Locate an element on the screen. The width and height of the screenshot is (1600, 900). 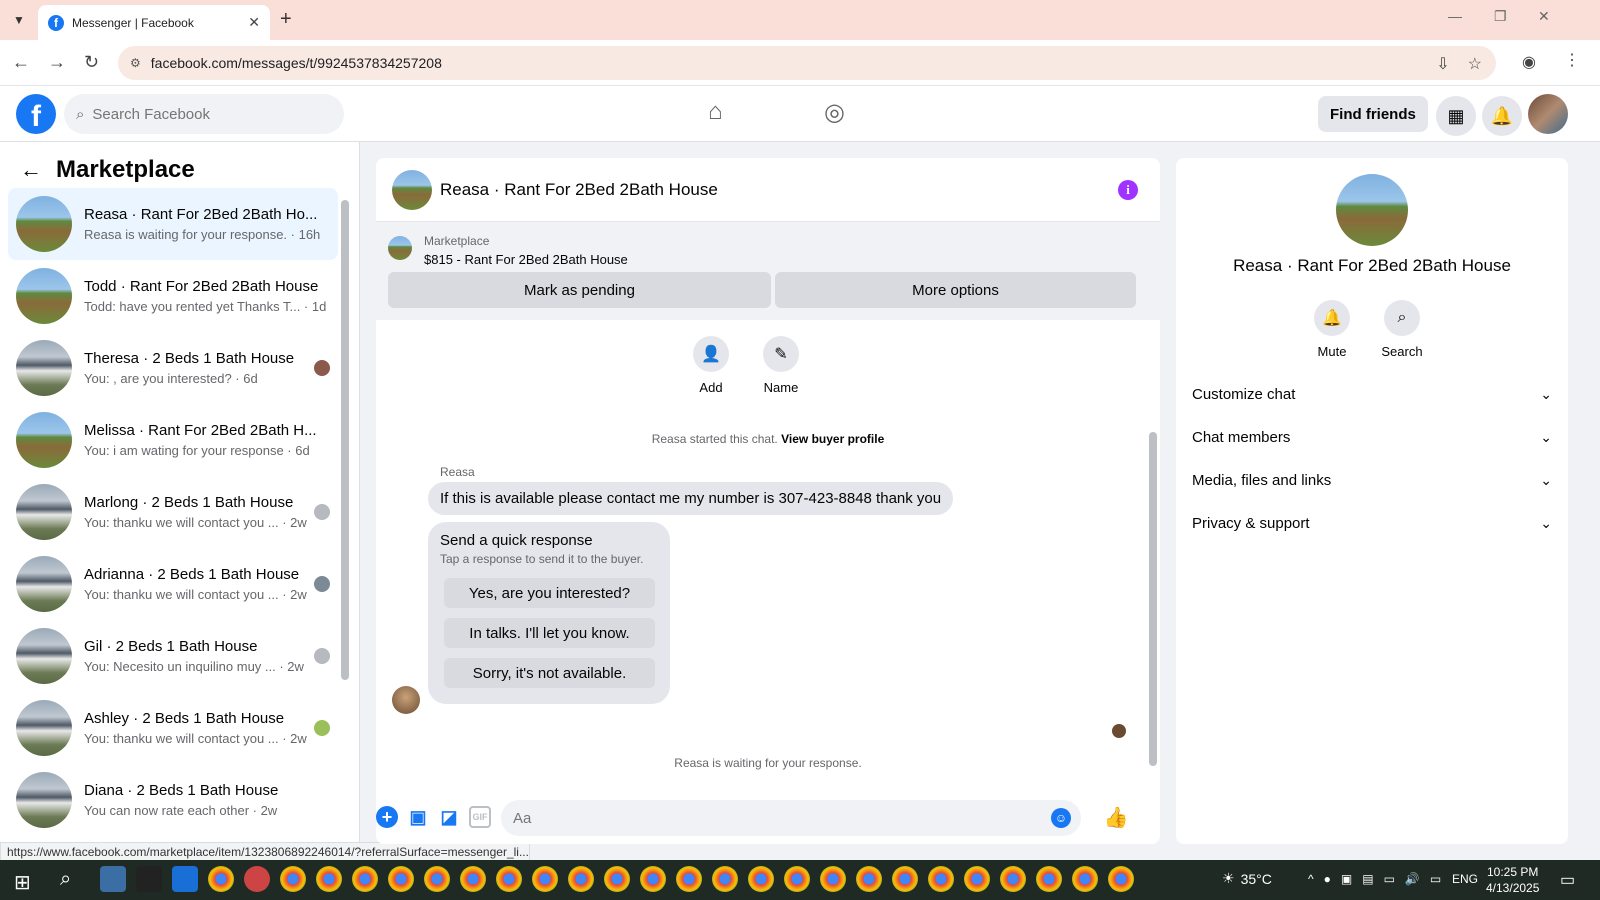
sticker-icon: ◪ is located at coordinates (449, 817).